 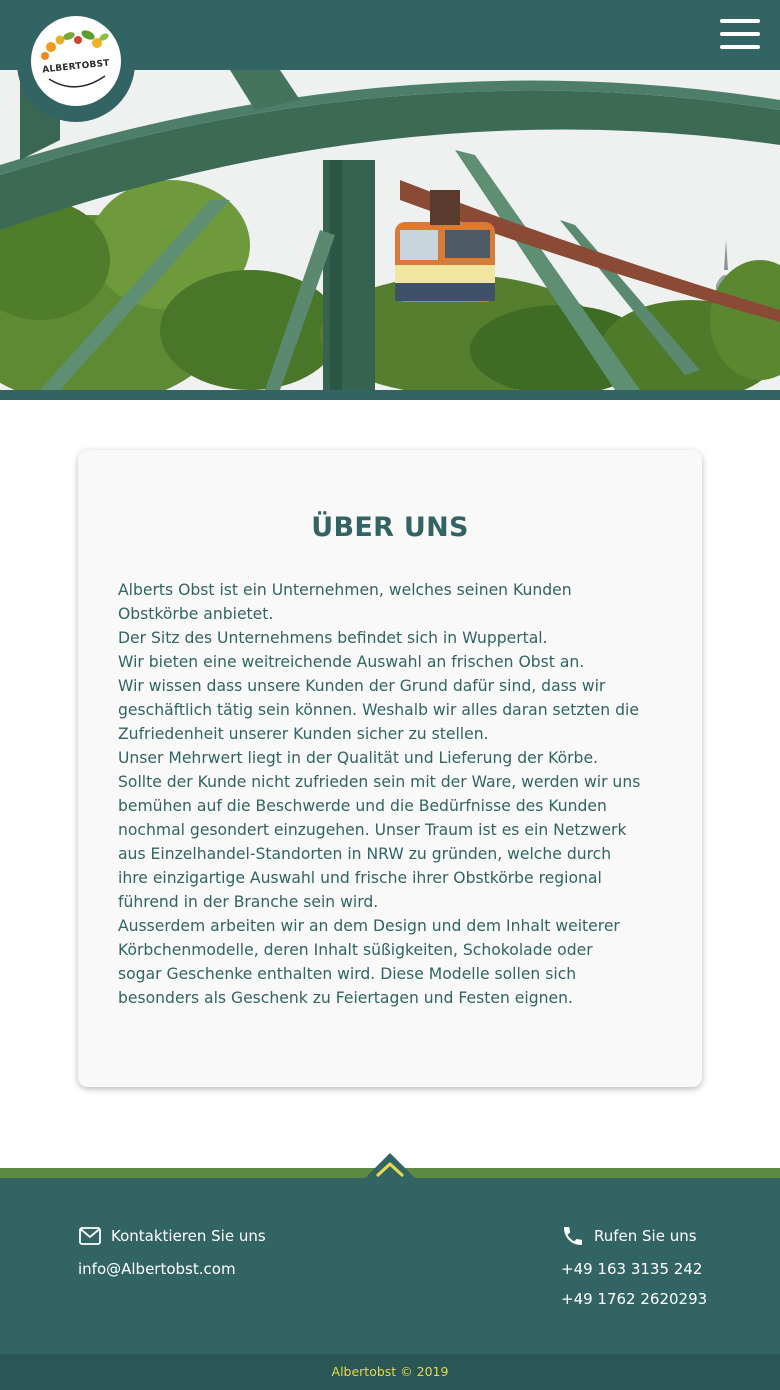 What do you see at coordinates (390, 527) in the screenshot?
I see `about-title: ÜBER UNS` at bounding box center [390, 527].